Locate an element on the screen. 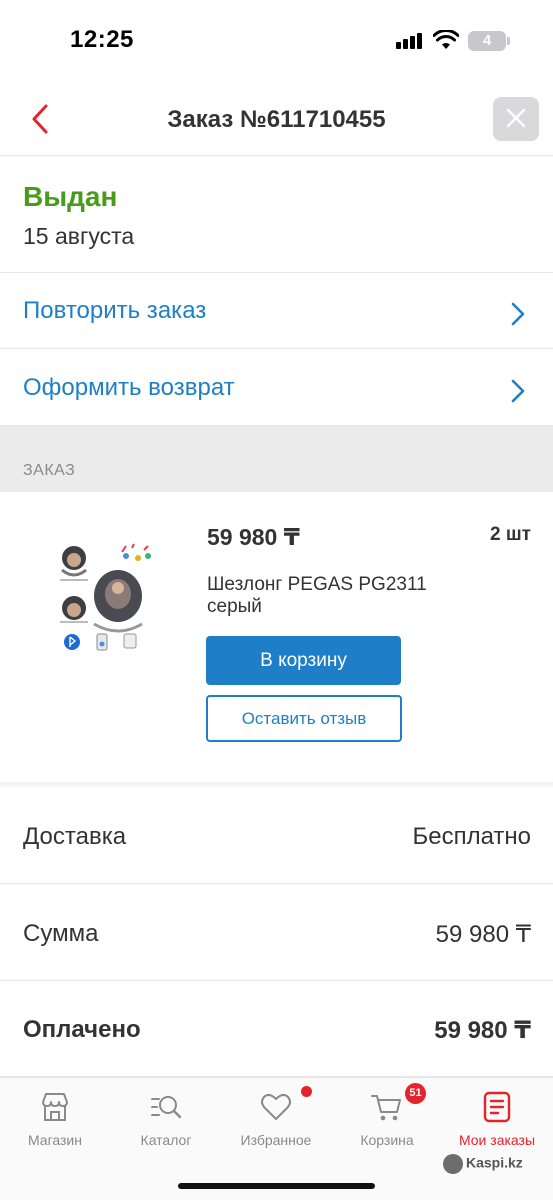  return-order-row: Оформить возврат is located at coordinates (276, 388).